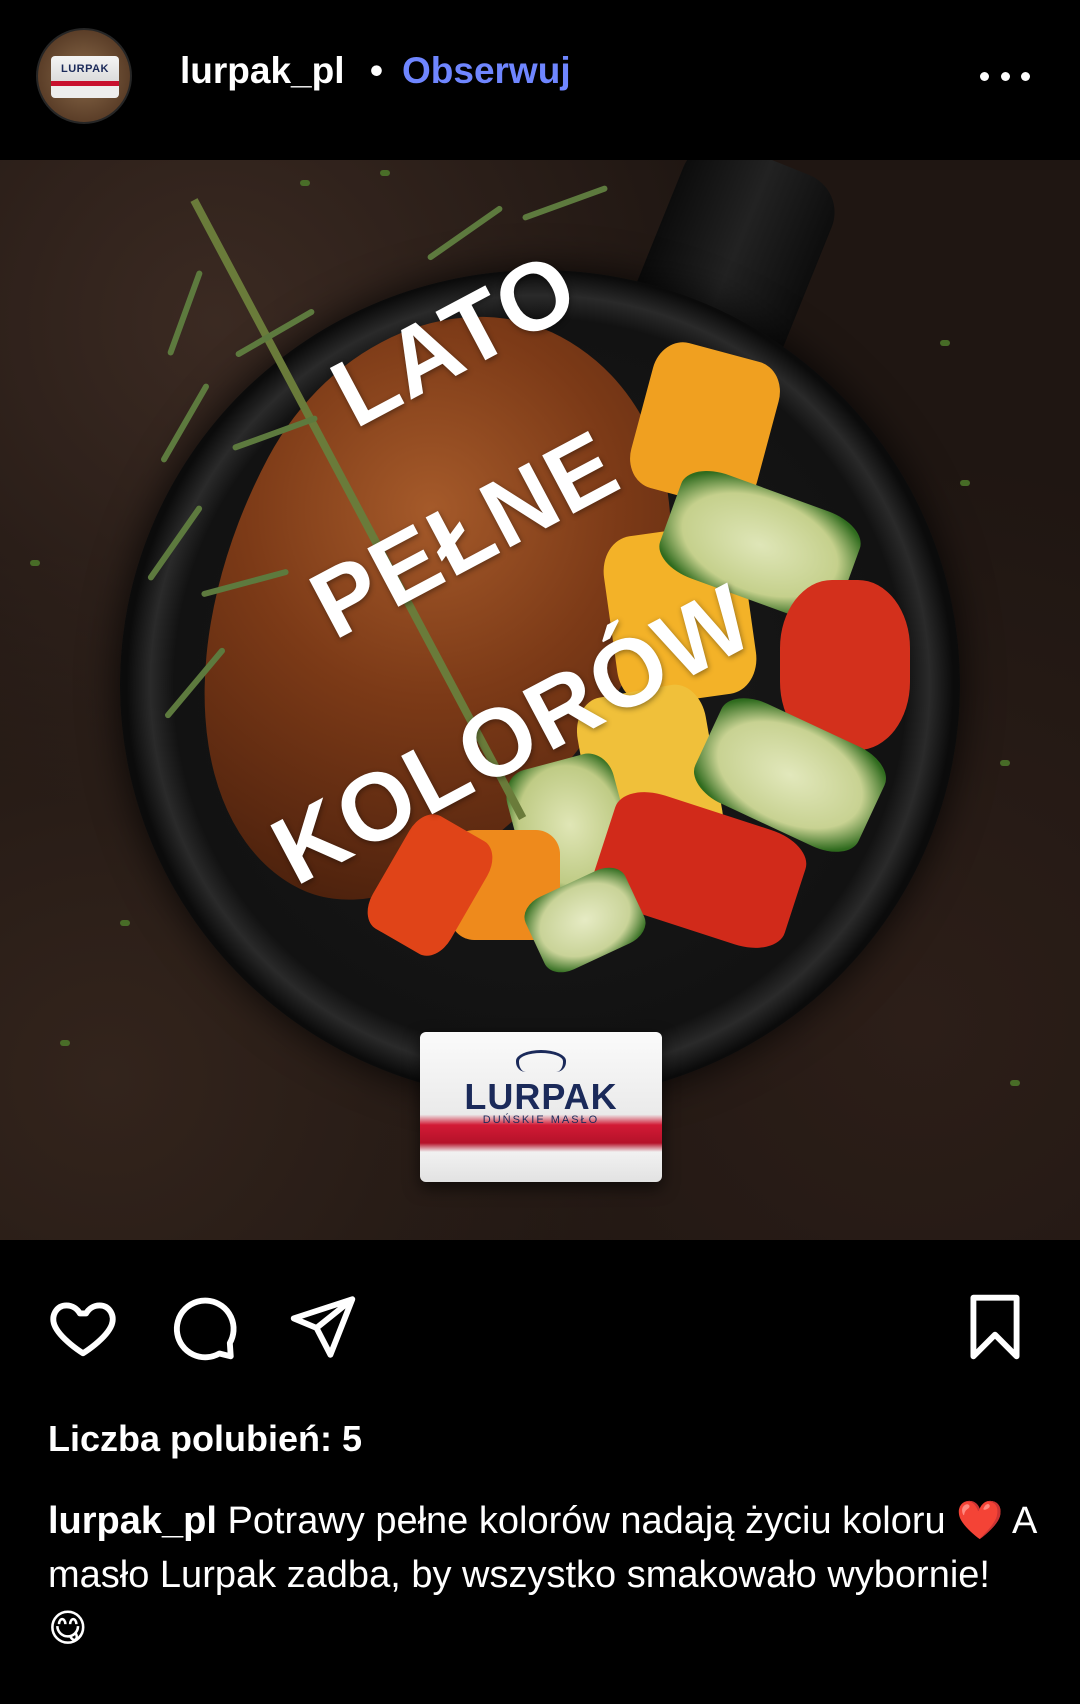 The height and width of the screenshot is (1704, 1080). What do you see at coordinates (83, 1327) in the screenshot?
I see `heart-icon` at bounding box center [83, 1327].